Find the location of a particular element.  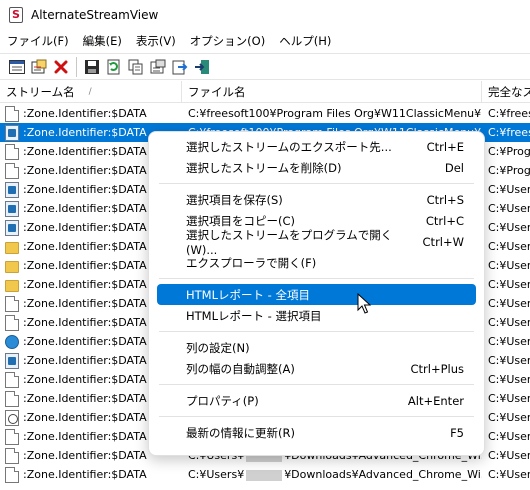

menu-options: オプション(O) is located at coordinates (228, 41).